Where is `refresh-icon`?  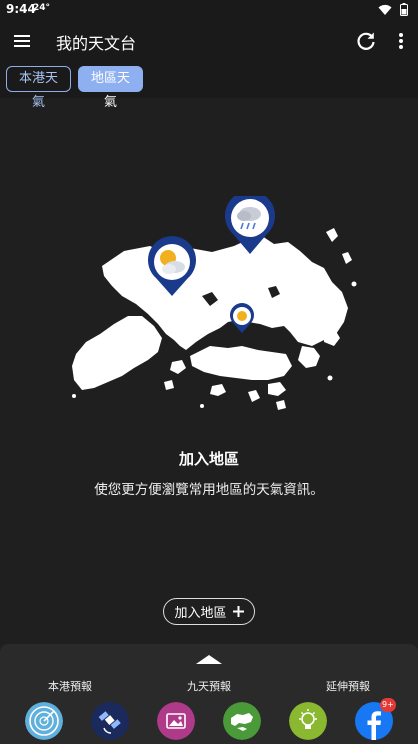 refresh-icon is located at coordinates (366, 41).